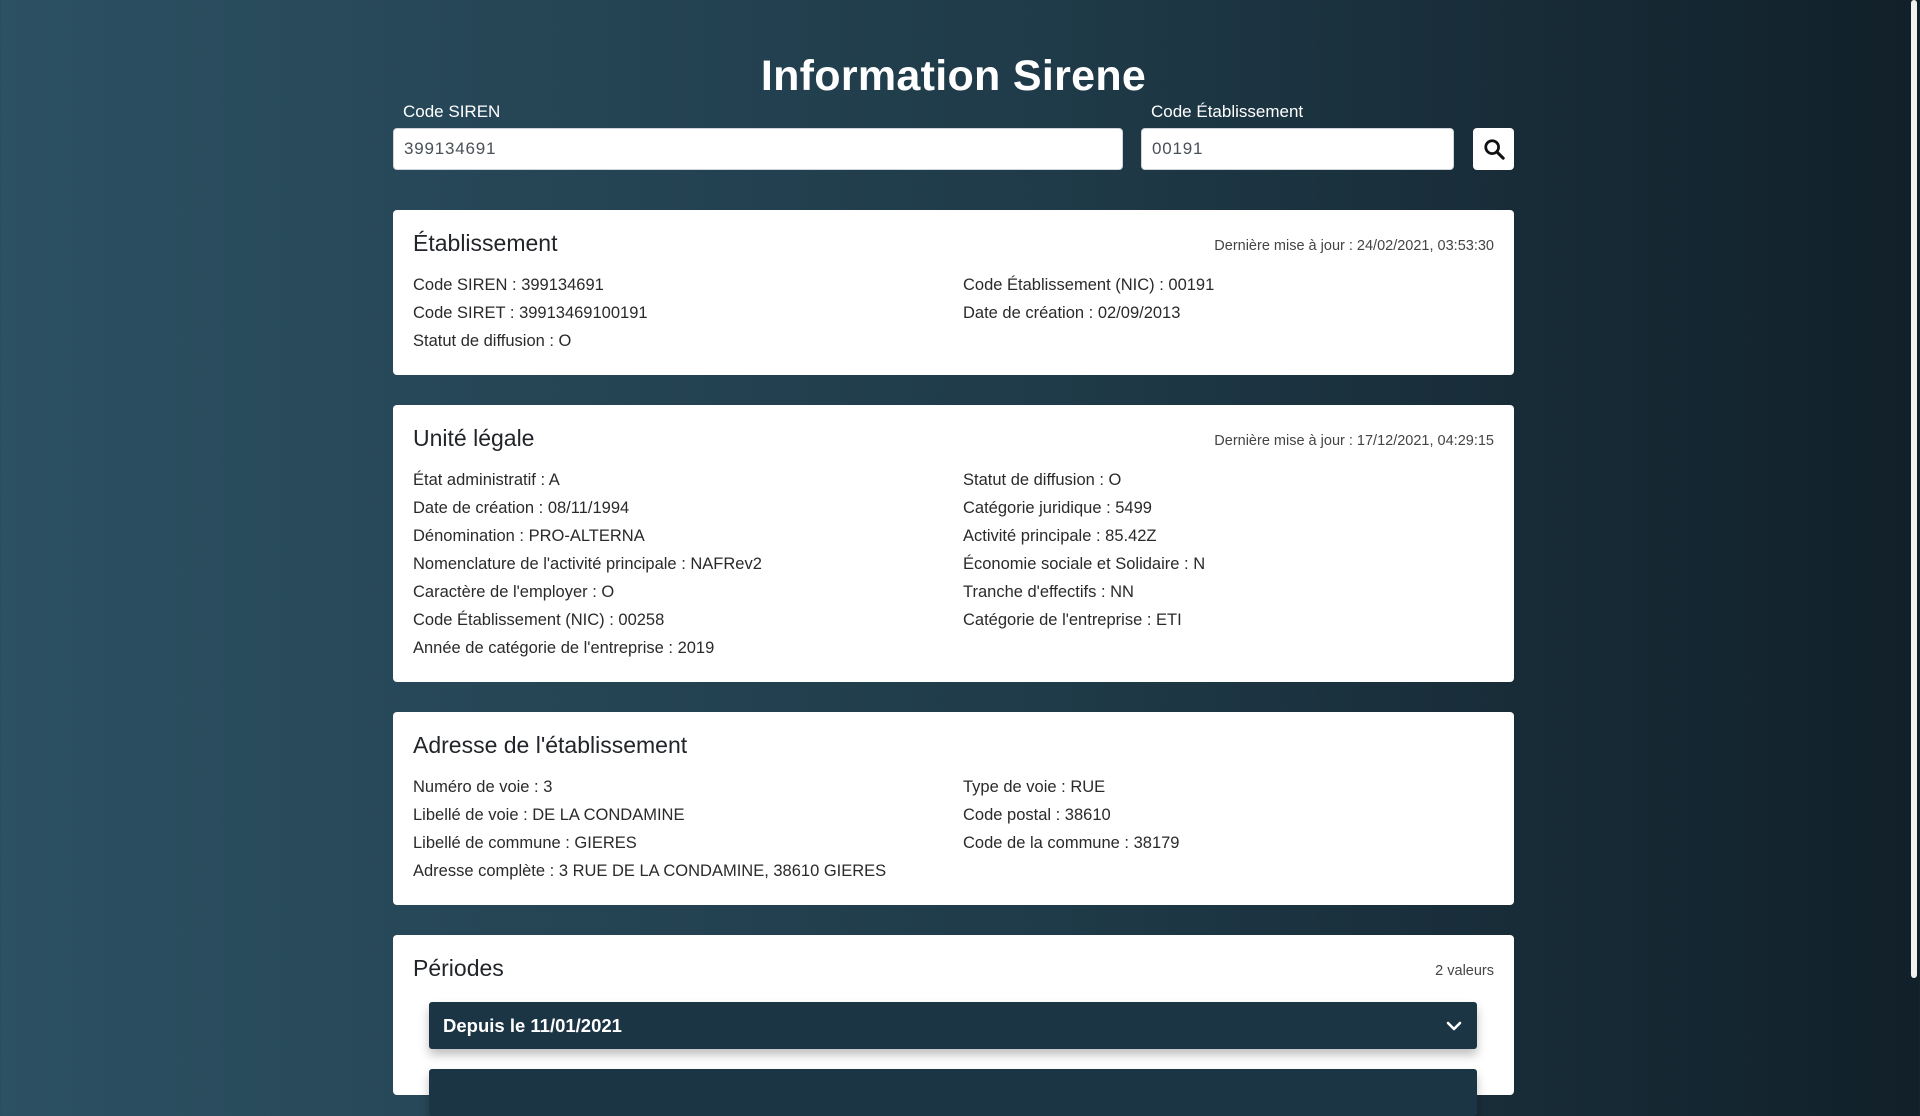  What do you see at coordinates (532, 1025) in the screenshot?
I see `periode-label: Depuis le 11/01/2021` at bounding box center [532, 1025].